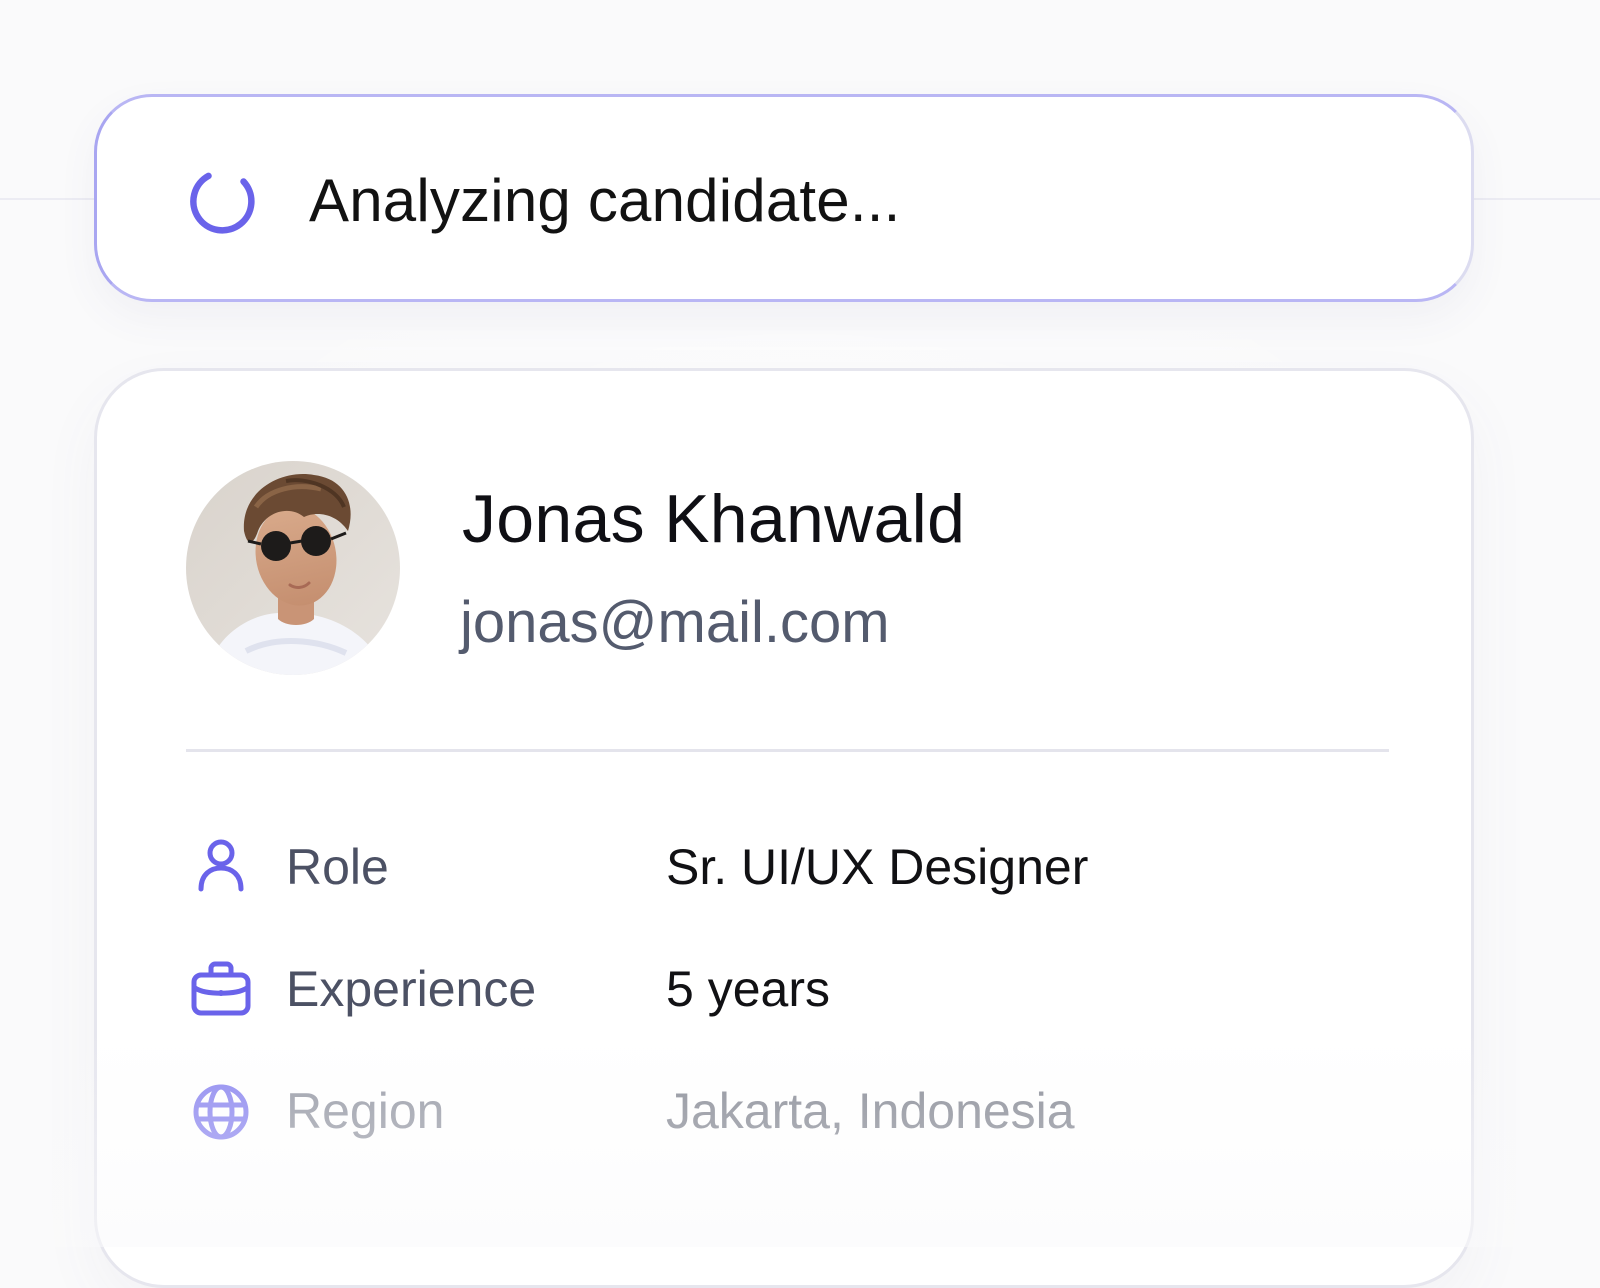 This screenshot has width=1600, height=1288. I want to click on detail-label: Experience, so click(411, 989).